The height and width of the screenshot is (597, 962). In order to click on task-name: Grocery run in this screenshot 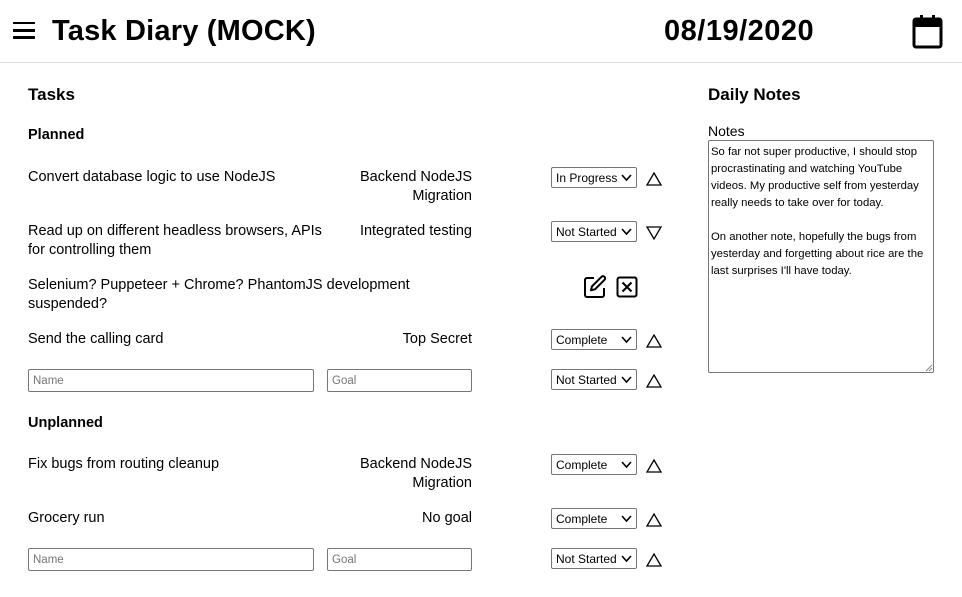, I will do `click(66, 518)`.